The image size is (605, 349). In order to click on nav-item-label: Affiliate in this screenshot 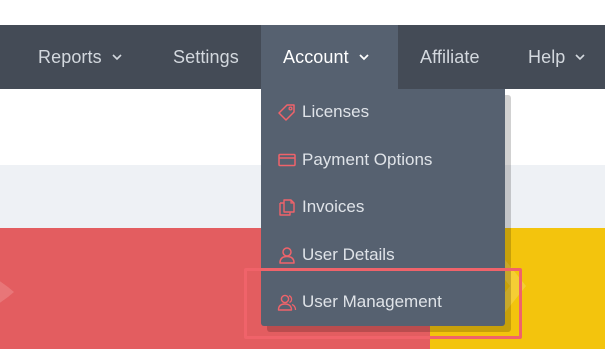, I will do `click(450, 56)`.